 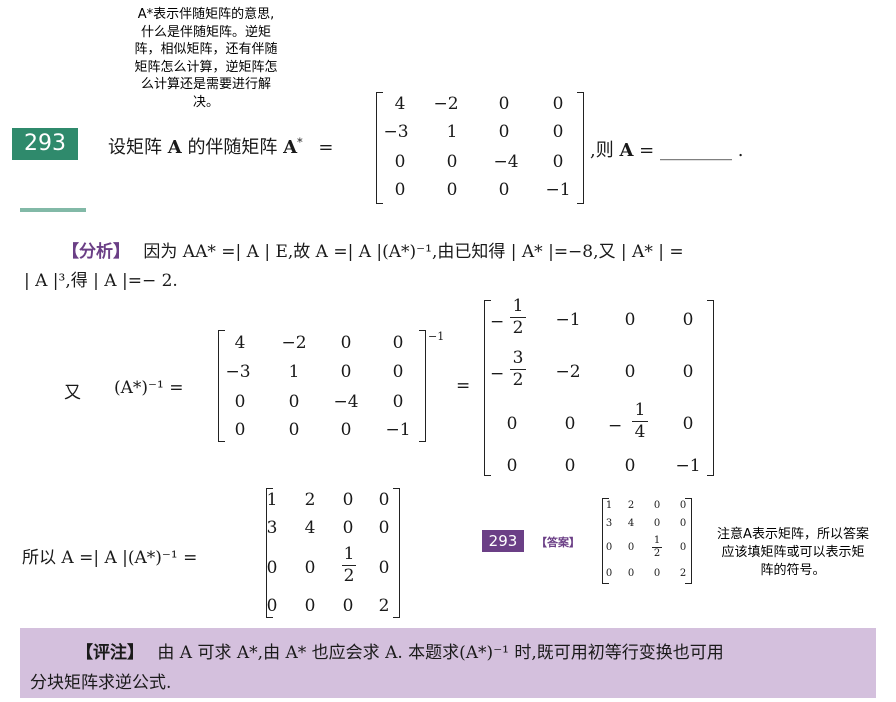 I want to click on problem-statement: 设矩阵 A 的伴随矩阵 A* =, so click(x=220, y=146).